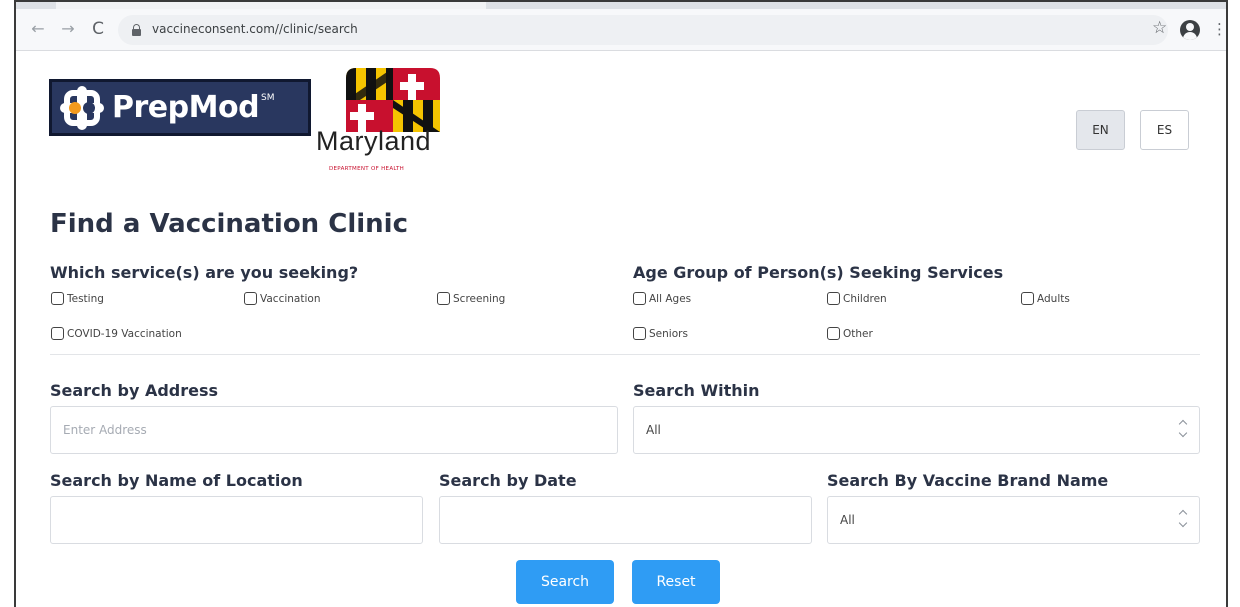 The image size is (1240, 607). What do you see at coordinates (625, 354) in the screenshot?
I see `section-divider` at bounding box center [625, 354].